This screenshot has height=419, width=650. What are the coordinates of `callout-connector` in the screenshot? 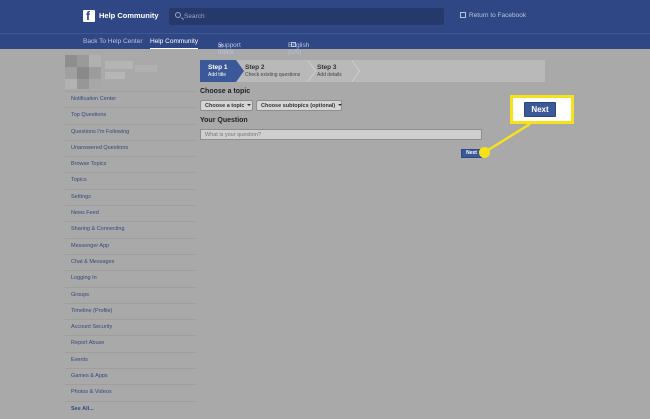 It's located at (507, 138).